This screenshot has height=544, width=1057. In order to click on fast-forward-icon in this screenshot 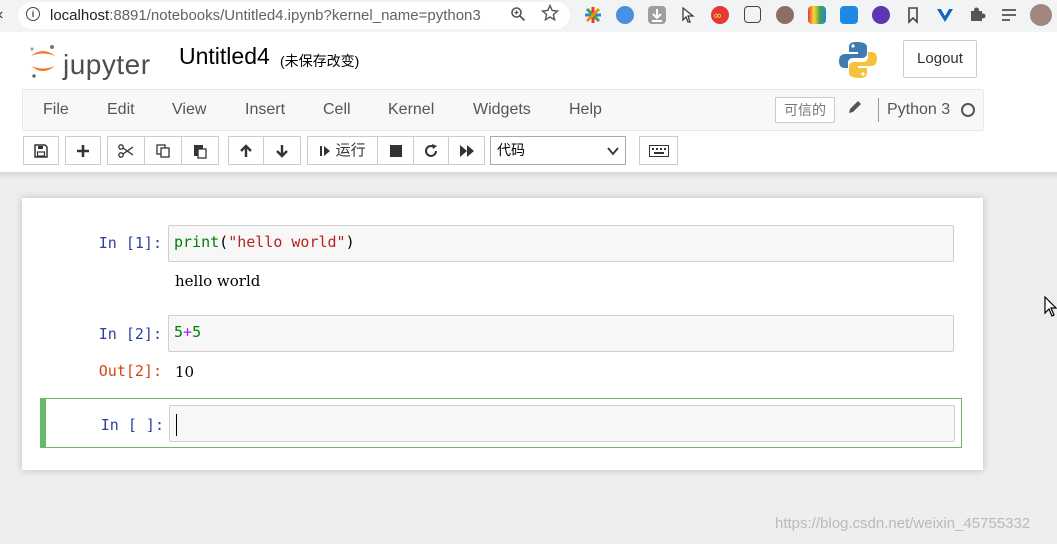, I will do `click(466, 151)`.